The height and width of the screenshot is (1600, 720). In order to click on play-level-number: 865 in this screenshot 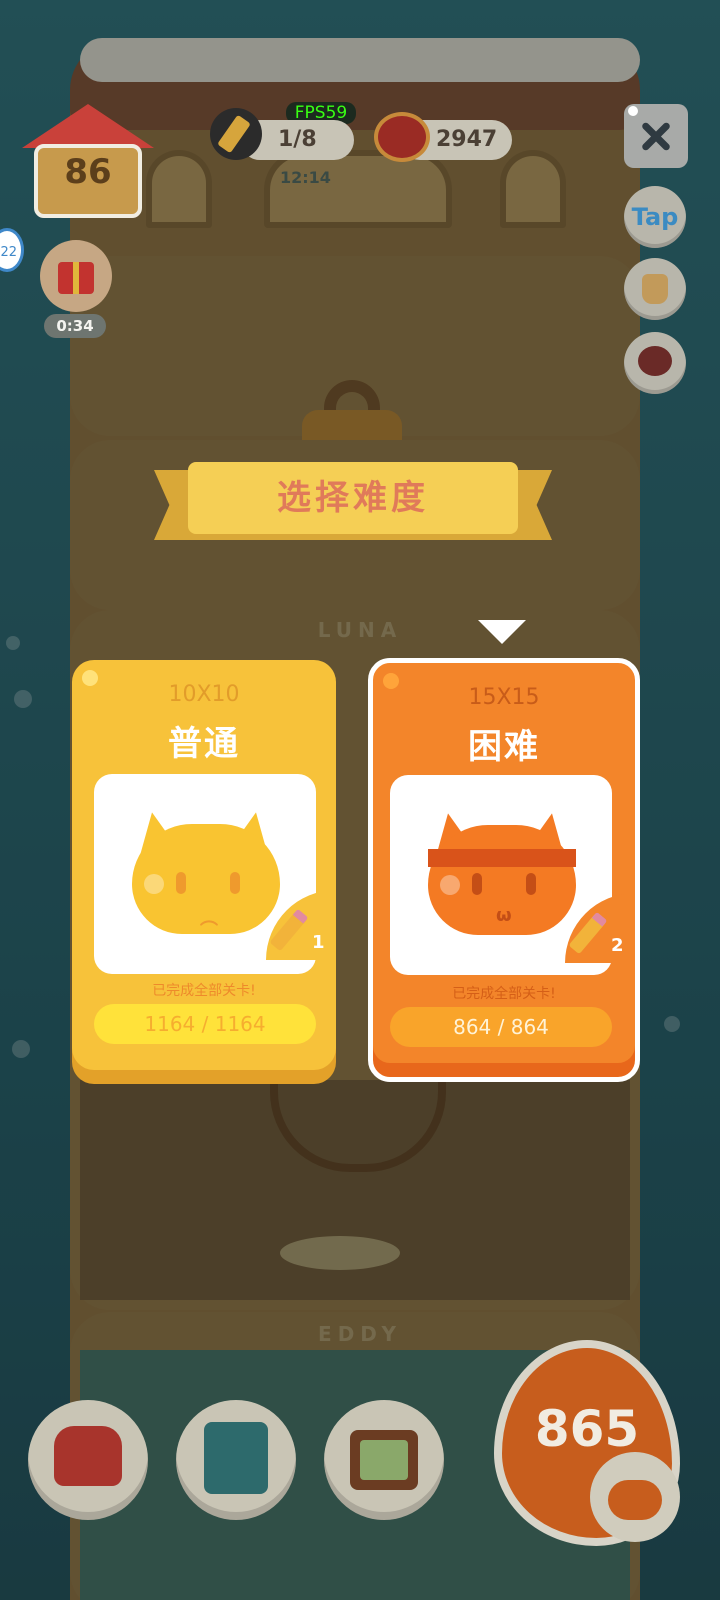, I will do `click(587, 1429)`.